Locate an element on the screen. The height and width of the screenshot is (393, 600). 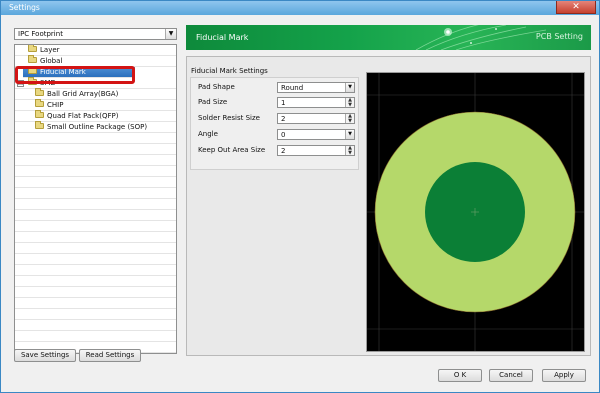
footprint-select: IPC Footprint ▼ is located at coordinates (95, 34).